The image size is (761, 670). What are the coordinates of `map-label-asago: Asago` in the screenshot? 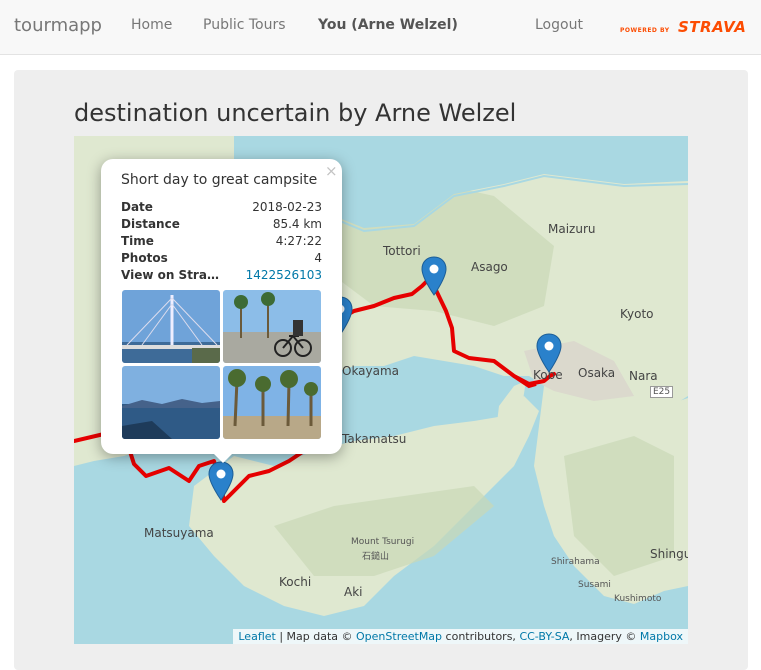 It's located at (489, 267).